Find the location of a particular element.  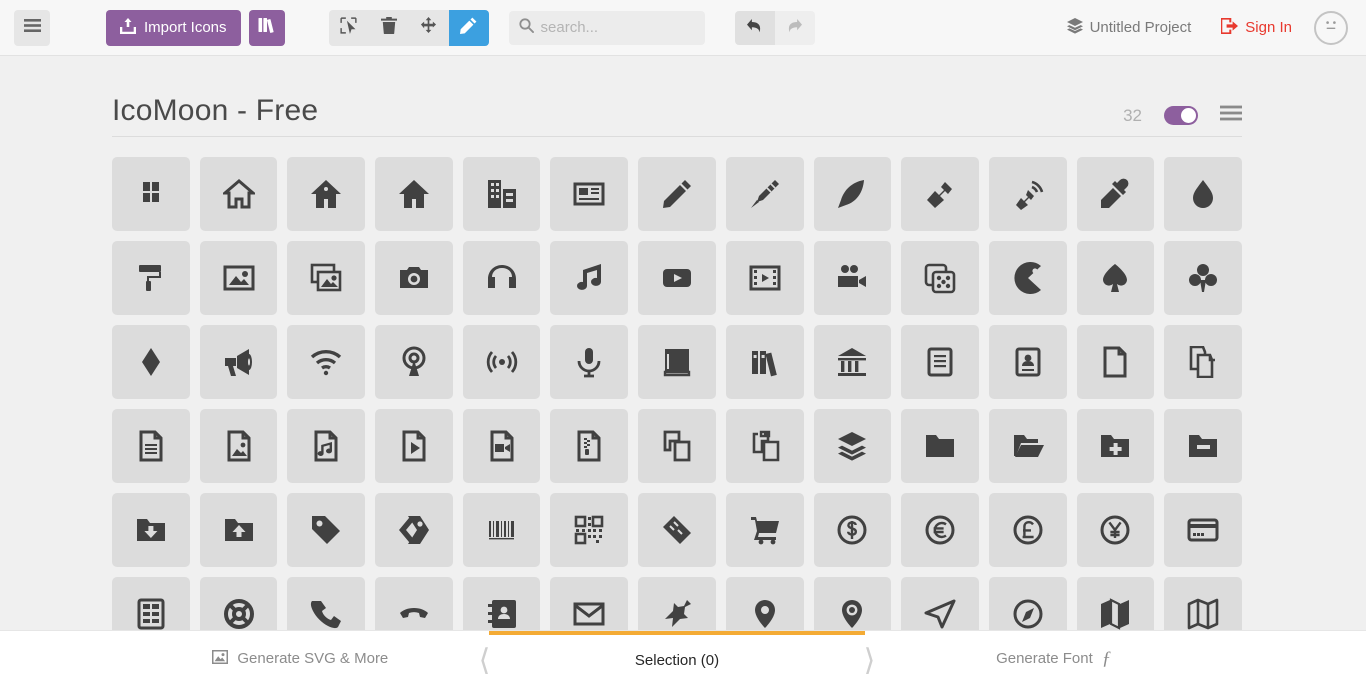

icon-cell-location2 is located at coordinates (852, 603).